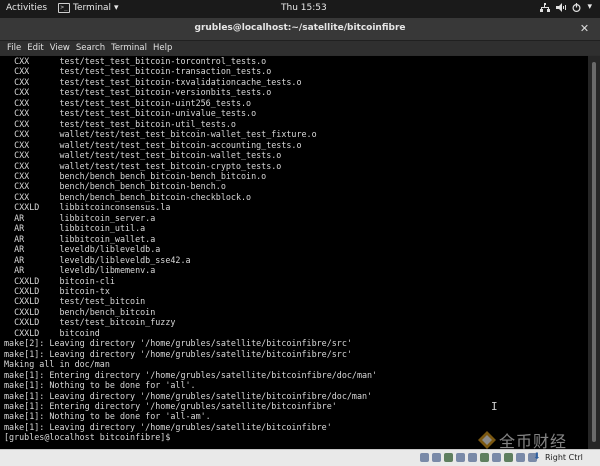 The height and width of the screenshot is (466, 600). Describe the element at coordinates (448, 457) in the screenshot. I see `audio-icon` at that location.